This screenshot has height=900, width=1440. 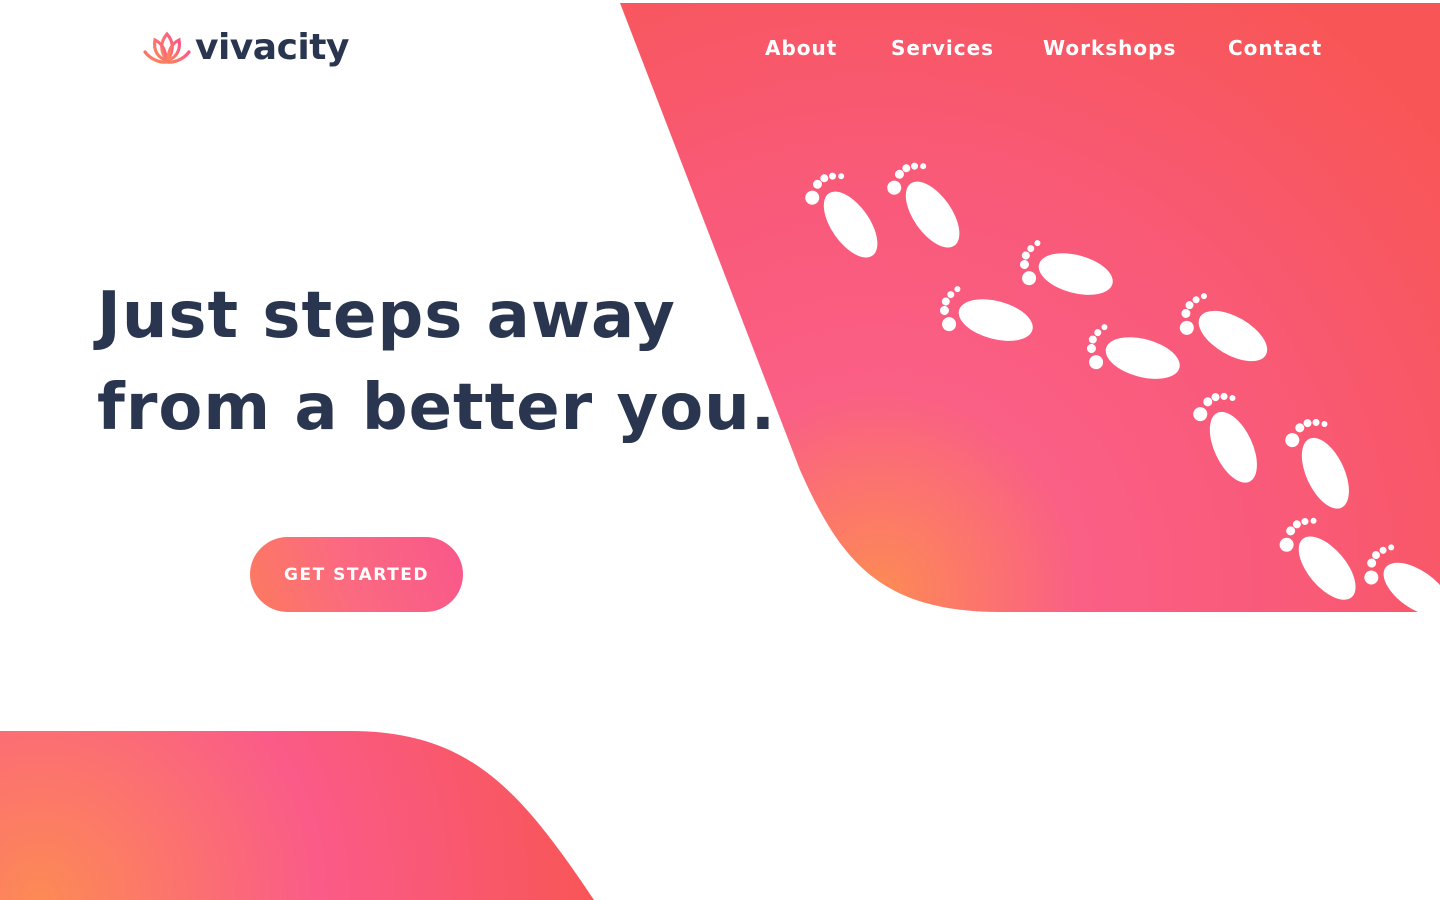 What do you see at coordinates (801, 48) in the screenshot?
I see `nav-link-about: About` at bounding box center [801, 48].